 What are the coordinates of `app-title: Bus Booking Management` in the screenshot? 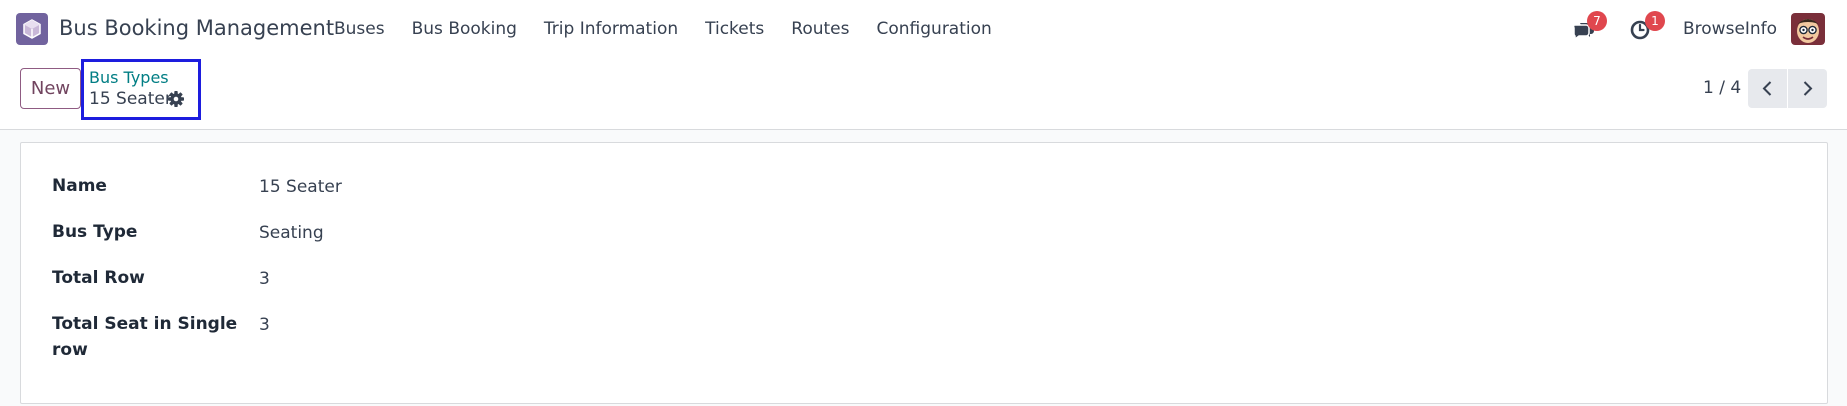 It's located at (196, 28).